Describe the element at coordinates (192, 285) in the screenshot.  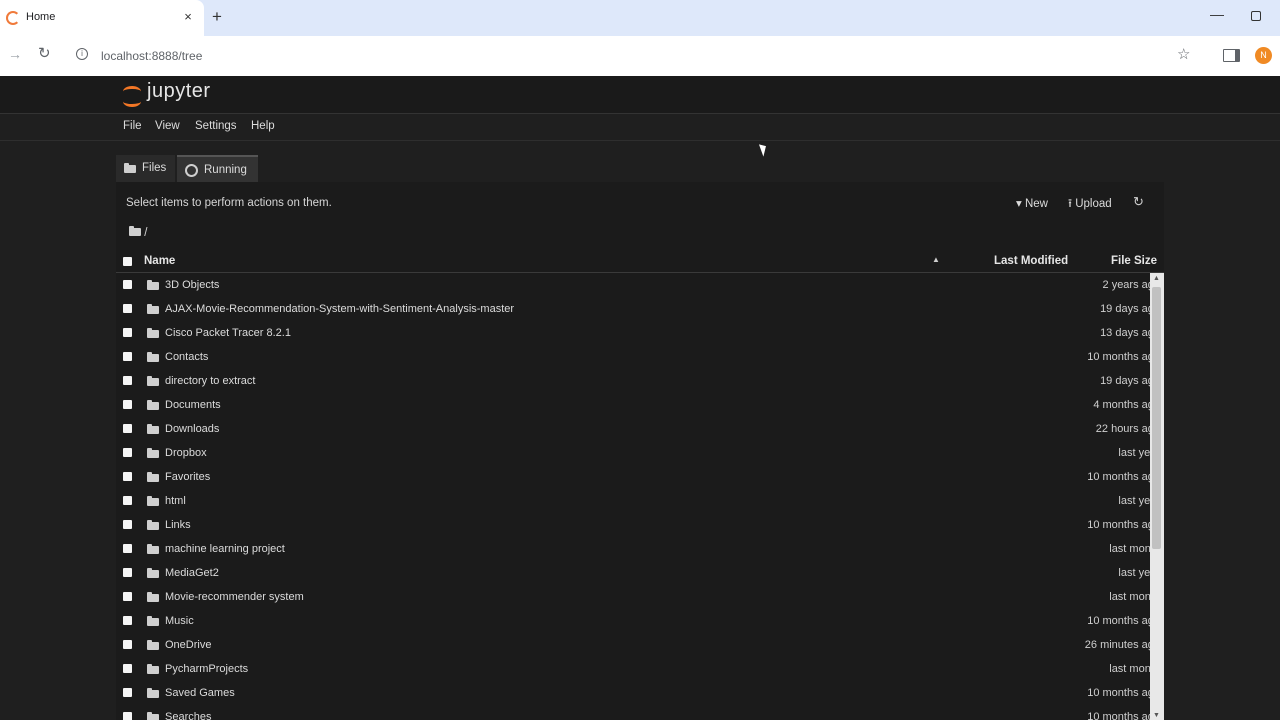
I see `file-name: 3D Objects` at that location.